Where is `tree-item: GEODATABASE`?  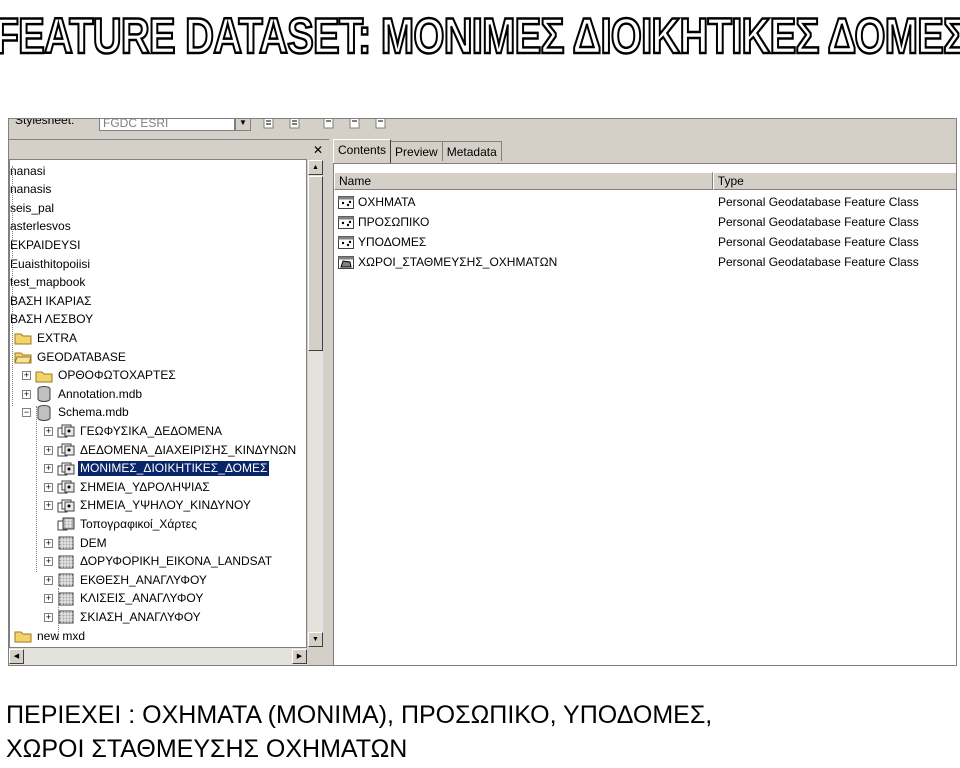
tree-item: GEODATABASE is located at coordinates (71, 357).